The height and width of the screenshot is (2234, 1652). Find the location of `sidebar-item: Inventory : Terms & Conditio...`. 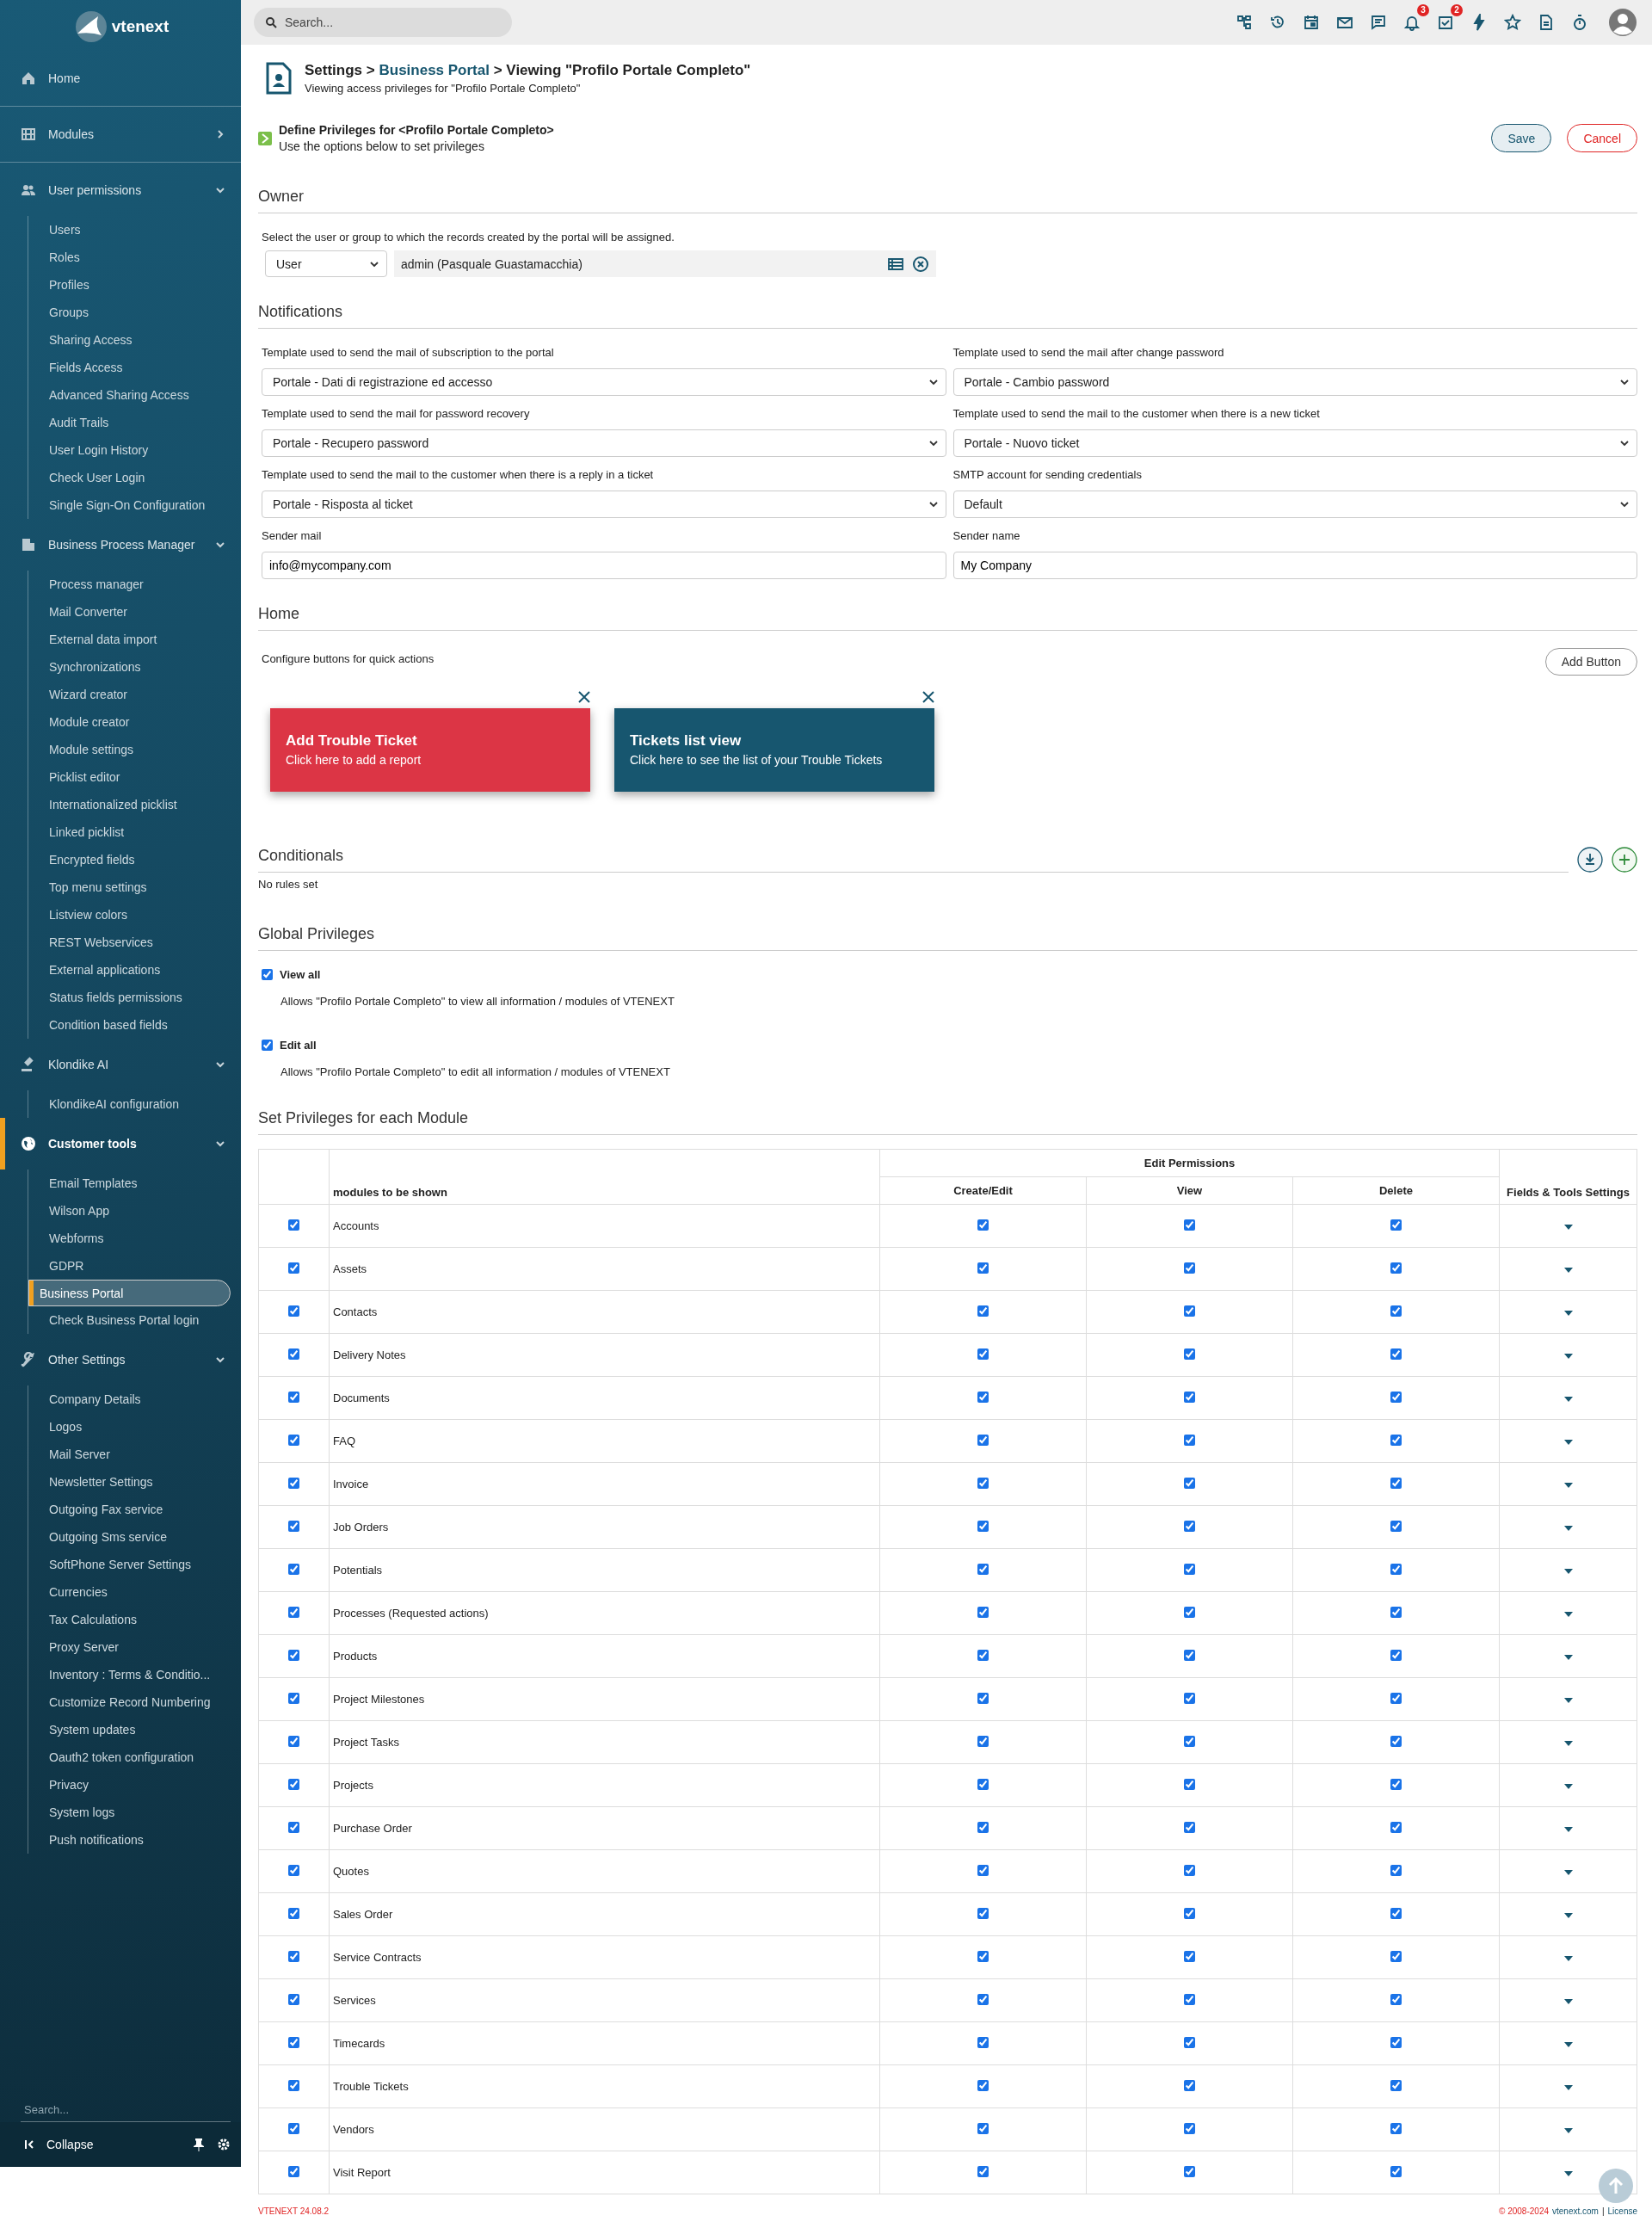

sidebar-item: Inventory : Terms & Conditio... is located at coordinates (129, 1675).